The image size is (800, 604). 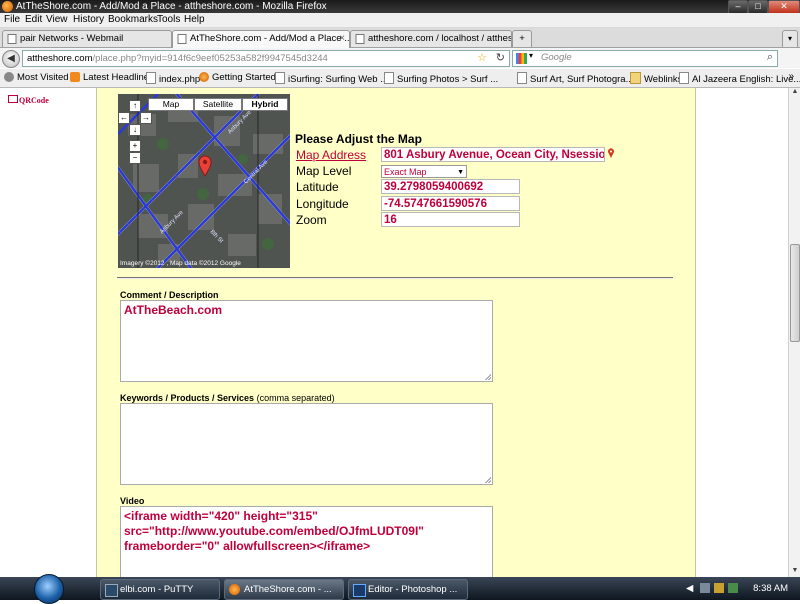 What do you see at coordinates (322, 204) in the screenshot?
I see `longitude-label: Longitude` at bounding box center [322, 204].